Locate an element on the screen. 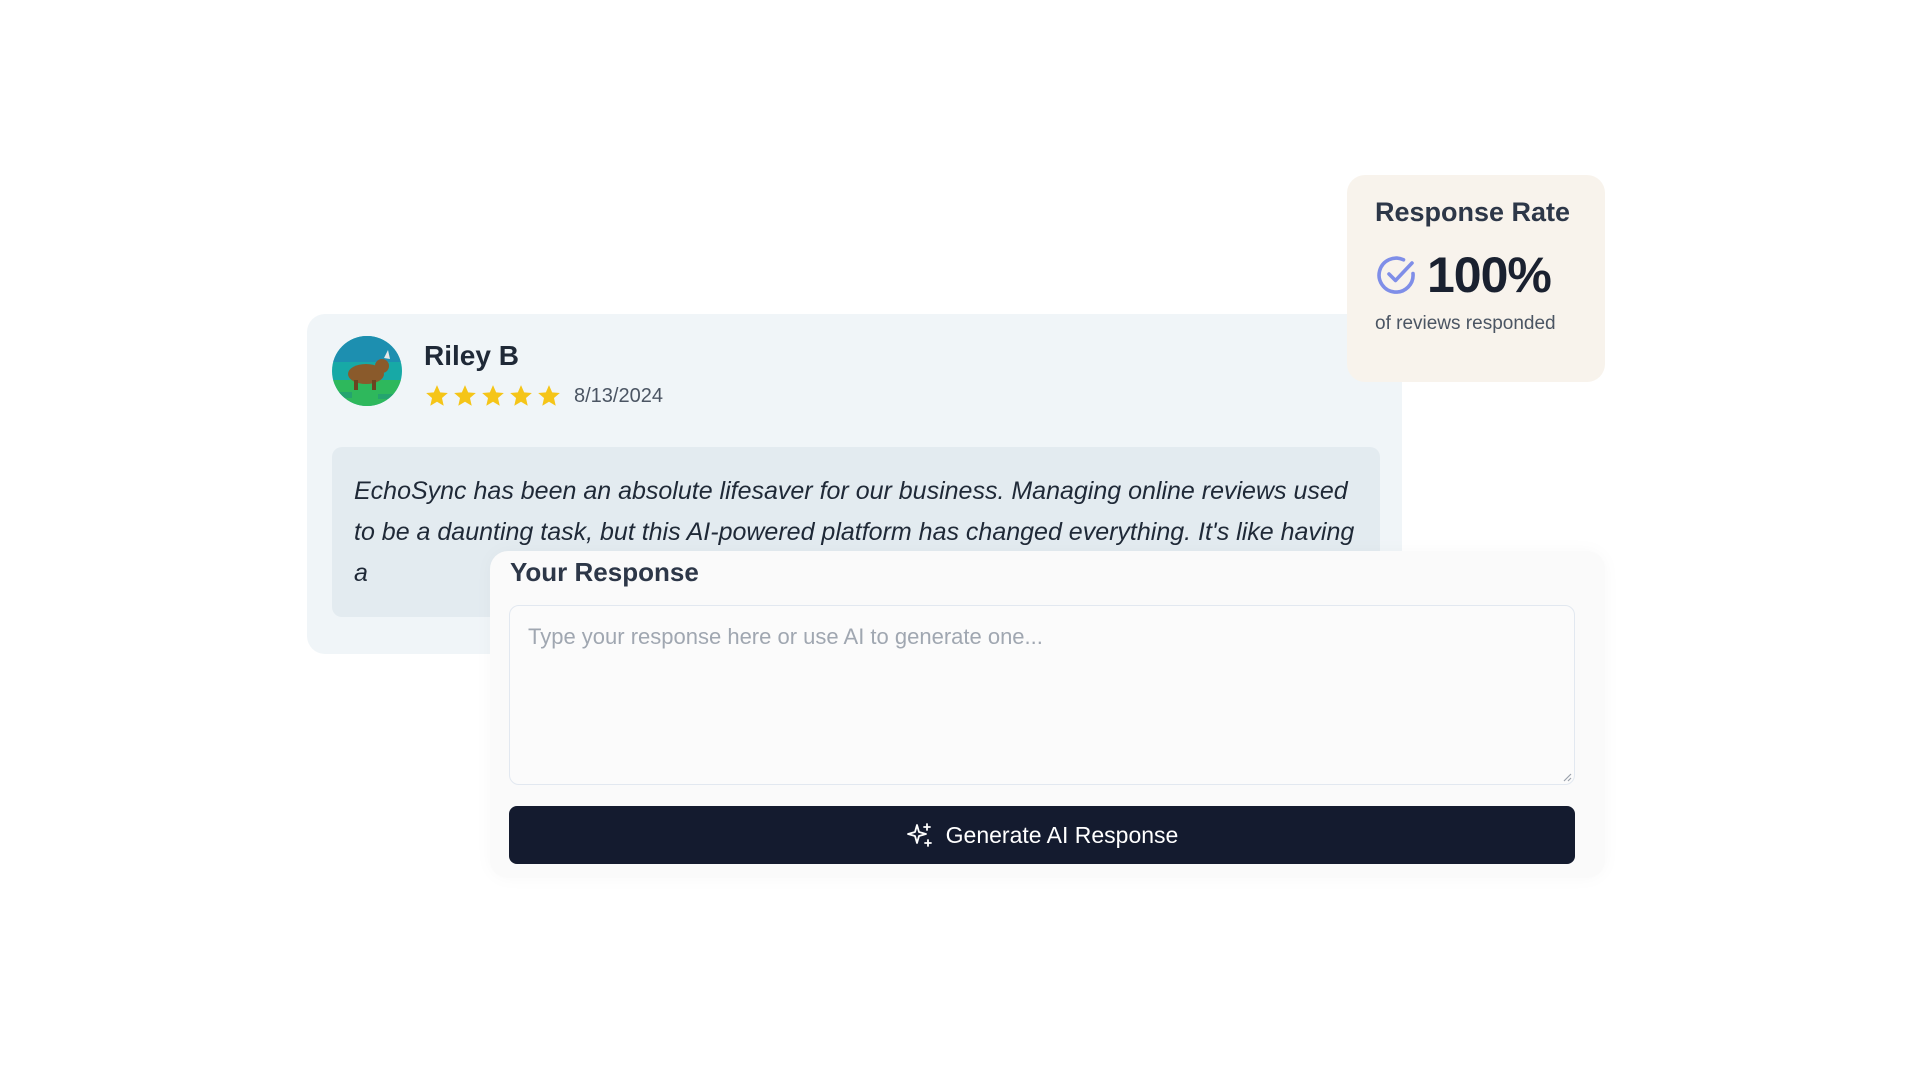  response-rate-caption: of reviews responded is located at coordinates (1465, 323).